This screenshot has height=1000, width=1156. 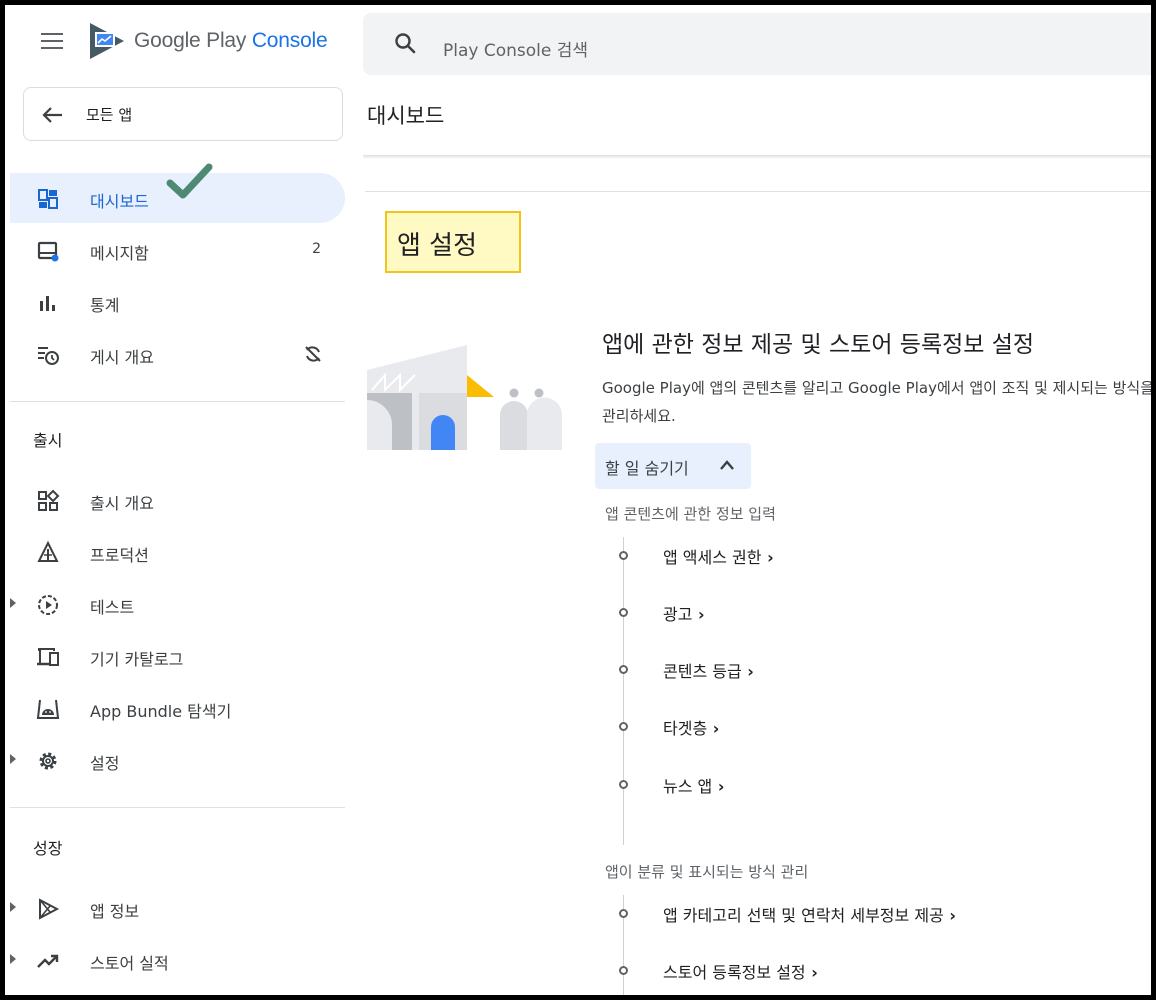 I want to click on task-label: 뉴스 앱, so click(x=693, y=785).